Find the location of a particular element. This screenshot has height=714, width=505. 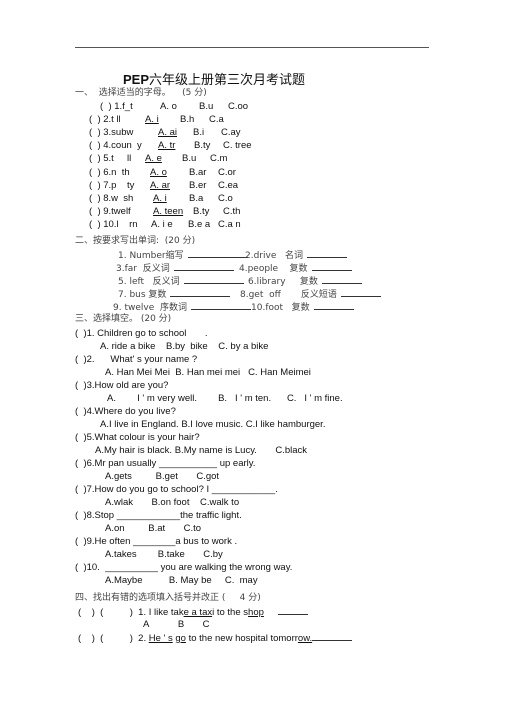

s1-option-a: A. o is located at coordinates (168, 106).